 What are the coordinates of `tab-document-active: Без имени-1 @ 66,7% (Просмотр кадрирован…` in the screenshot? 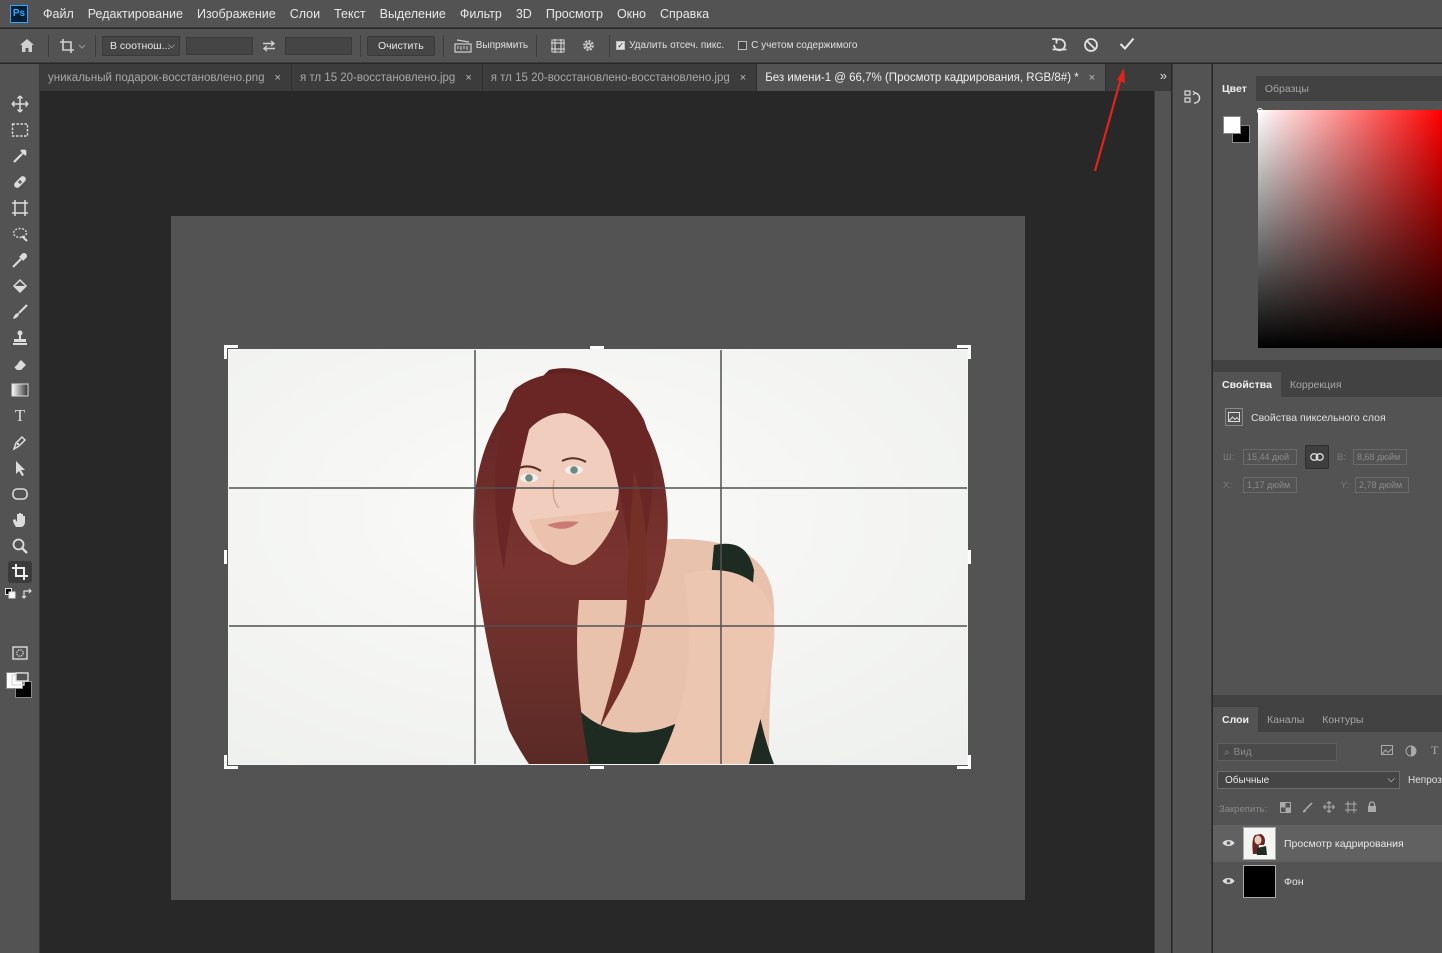 It's located at (932, 77).